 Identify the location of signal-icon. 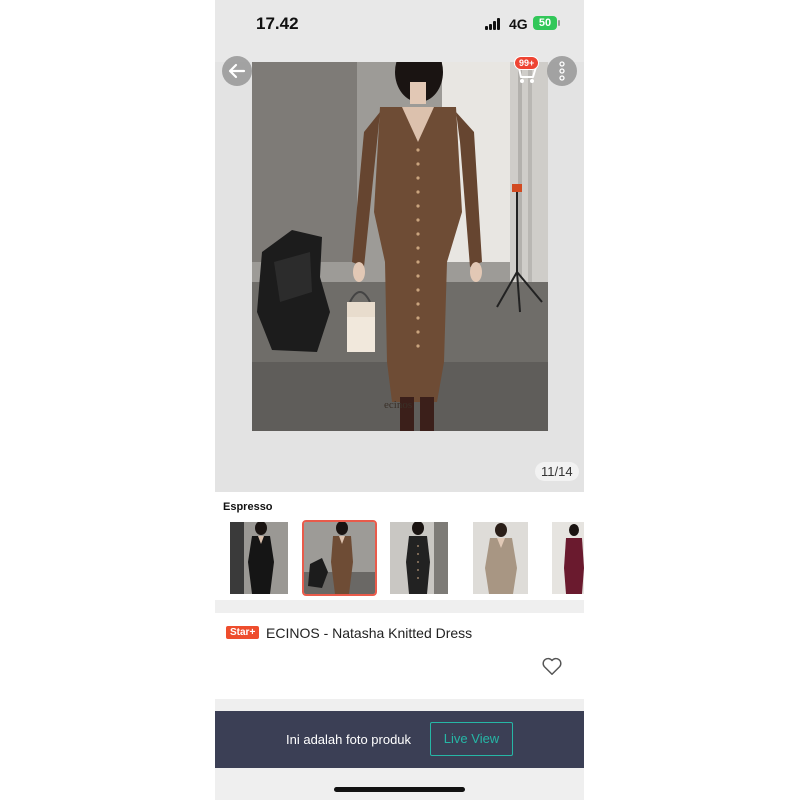
(494, 24).